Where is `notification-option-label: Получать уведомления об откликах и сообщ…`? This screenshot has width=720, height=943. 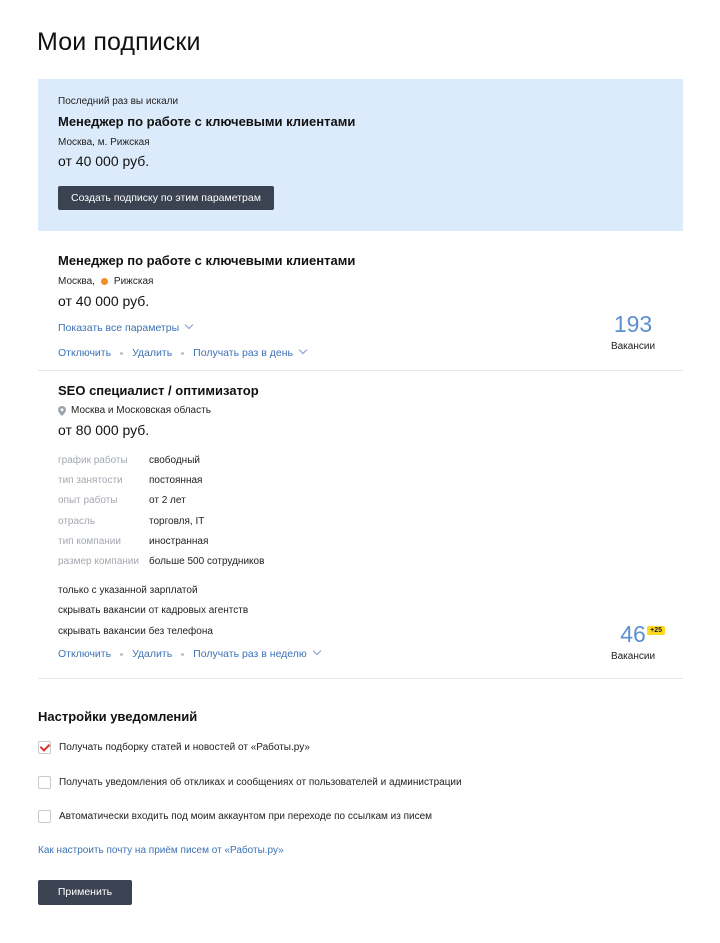
notification-option-label: Получать уведомления об откликах и сообщ… is located at coordinates (260, 782).